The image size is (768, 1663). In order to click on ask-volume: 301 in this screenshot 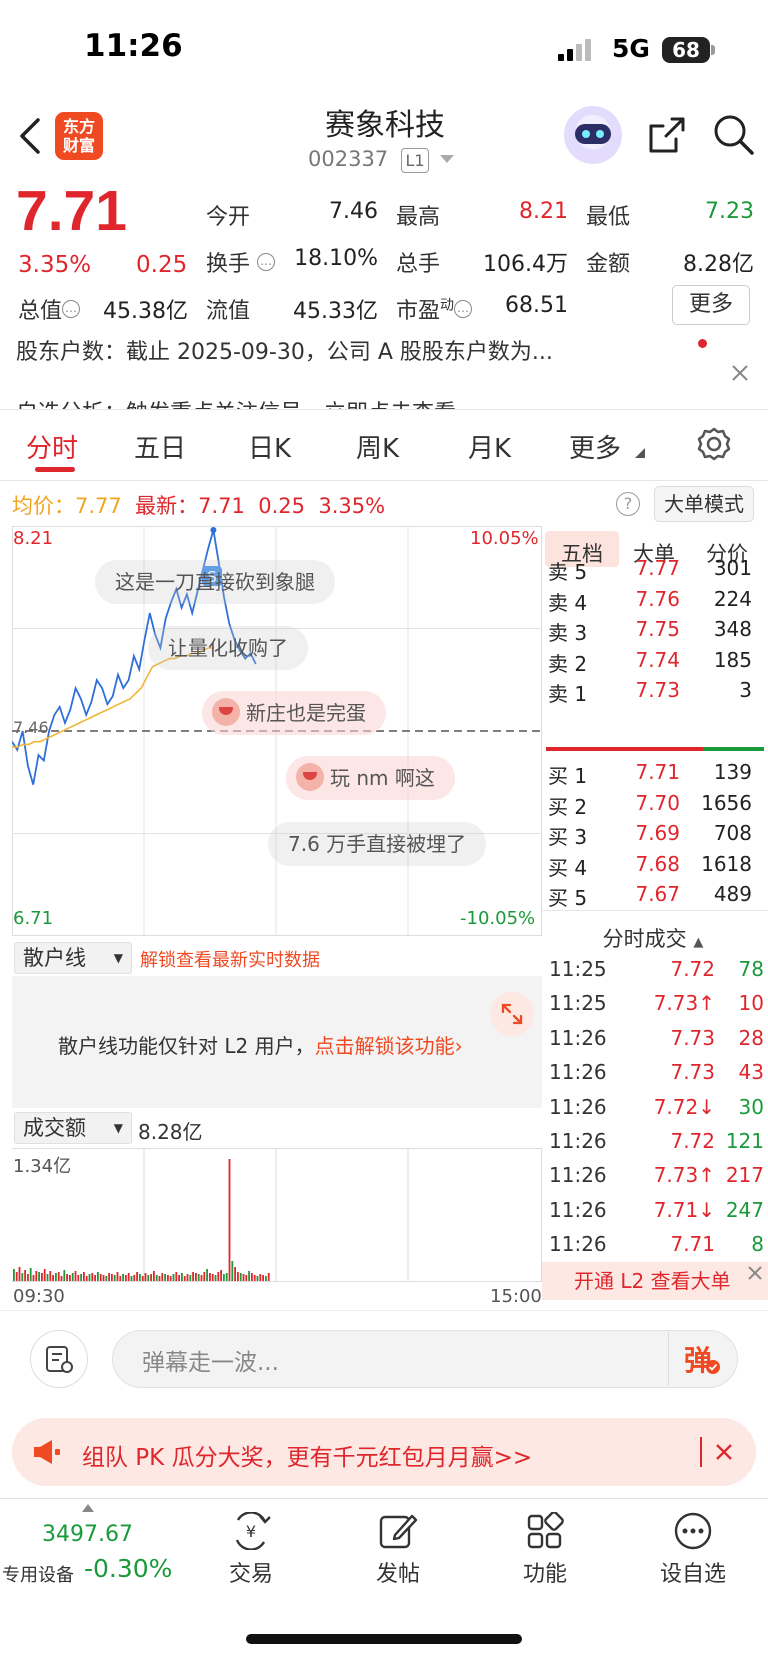, I will do `click(732, 568)`.